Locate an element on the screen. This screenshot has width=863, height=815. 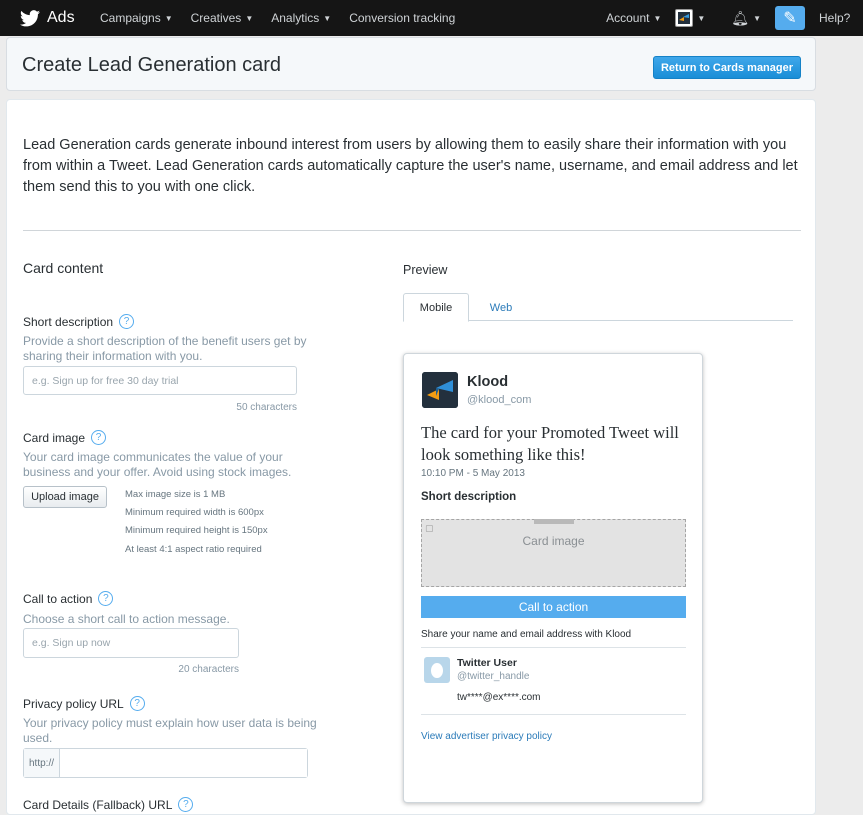
help-link: Help? is located at coordinates (841, 18).